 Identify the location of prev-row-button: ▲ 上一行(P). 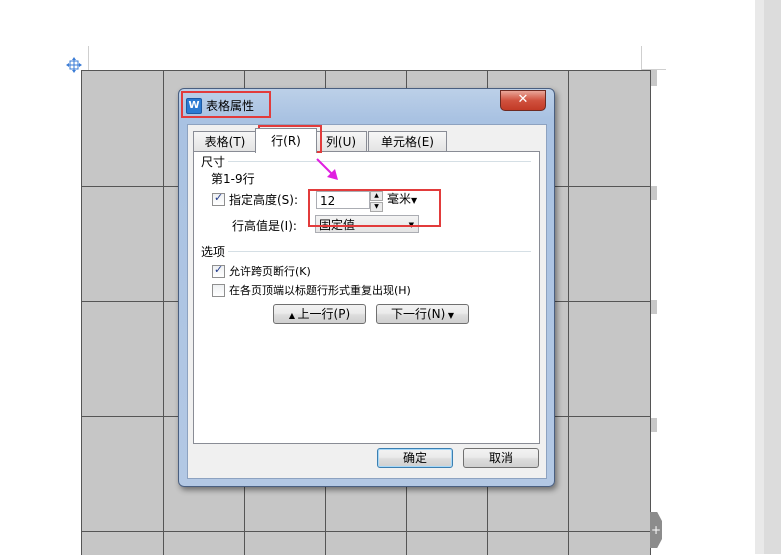
(319, 314).